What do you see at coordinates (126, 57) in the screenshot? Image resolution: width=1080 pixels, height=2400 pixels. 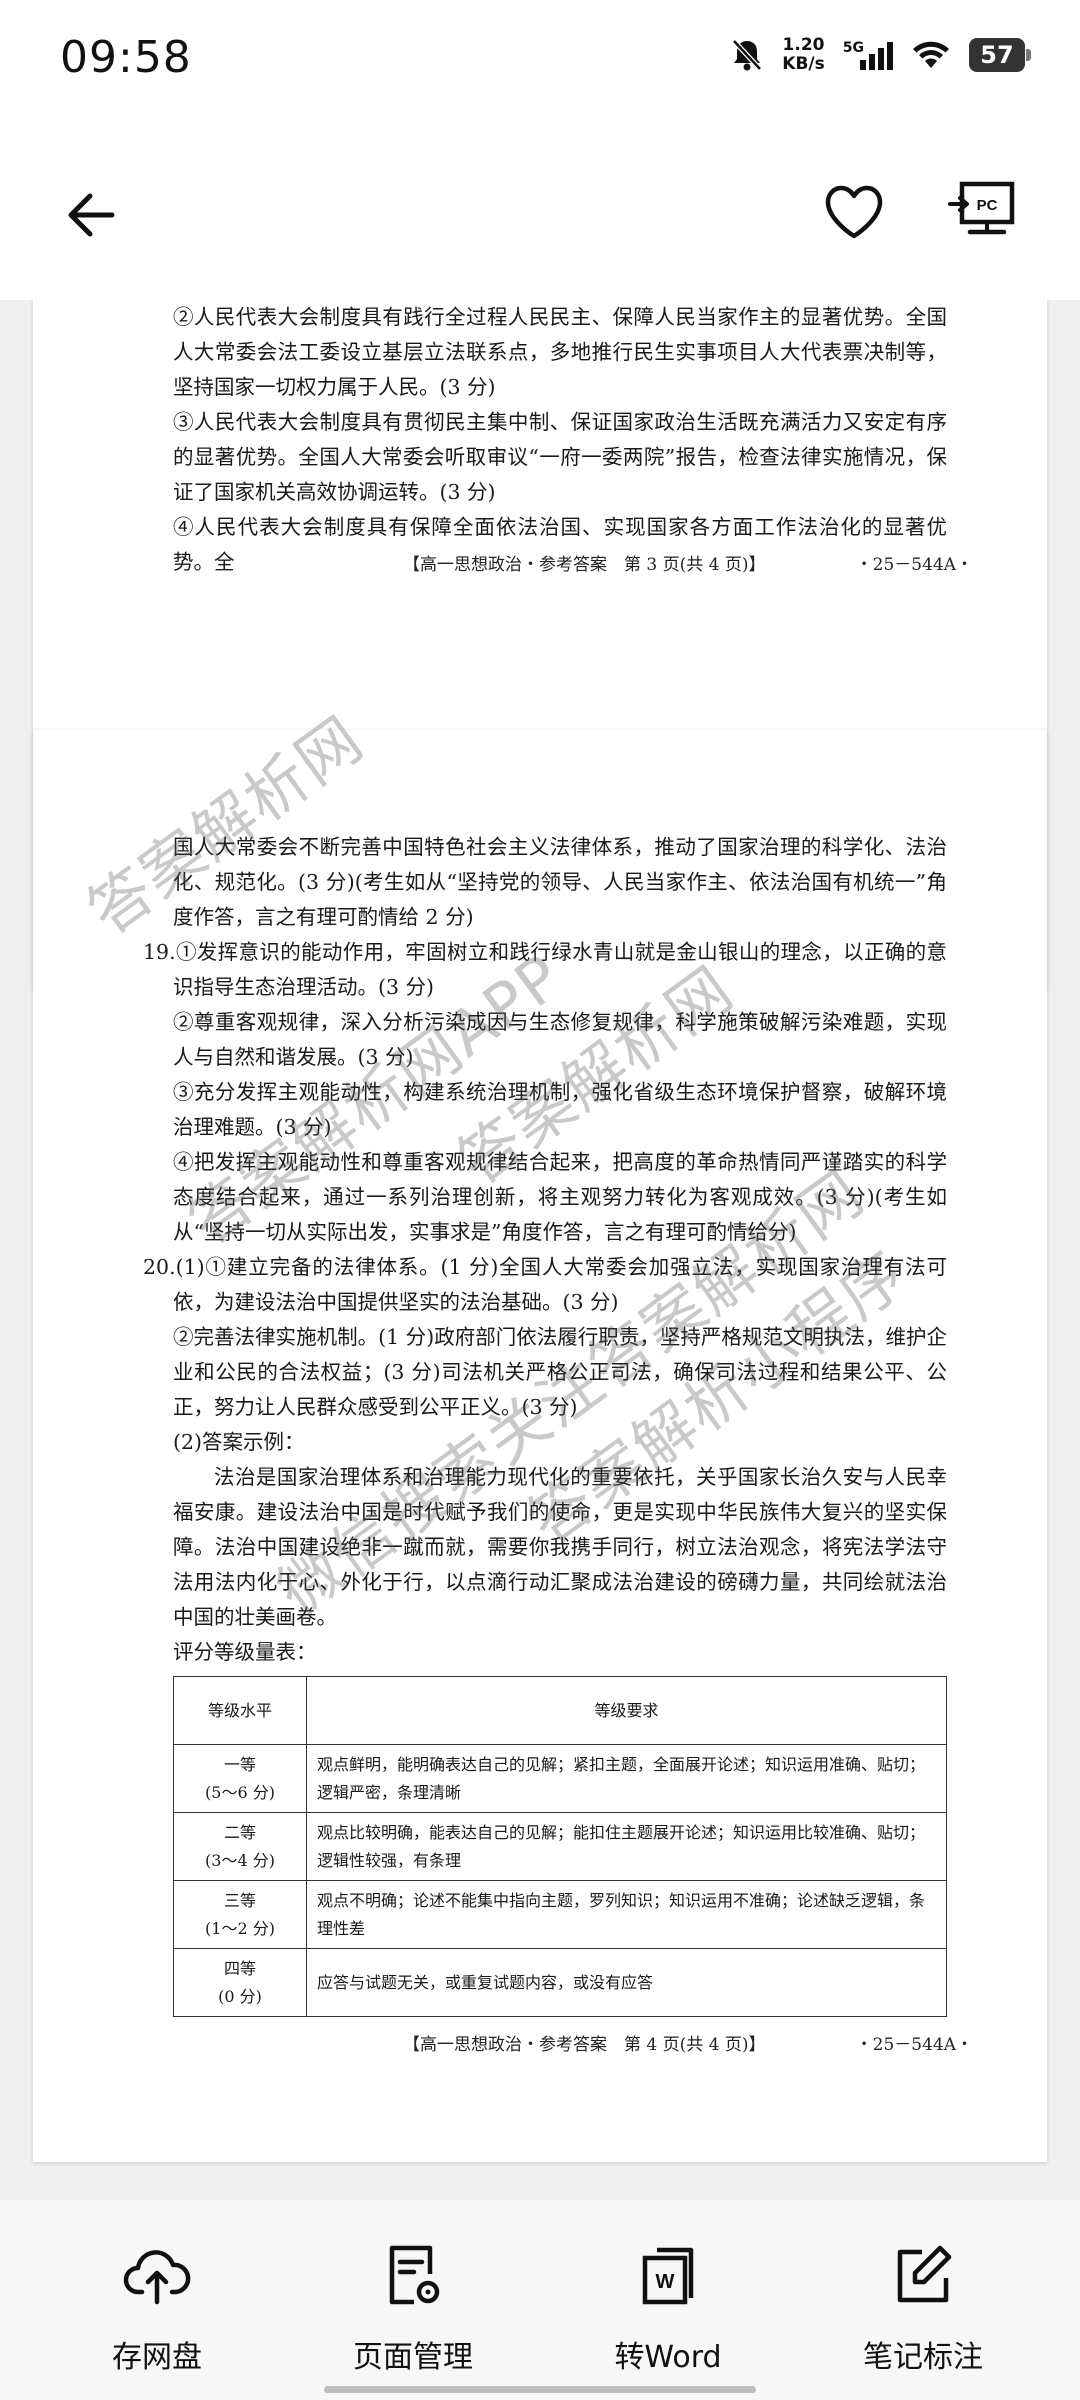 I see `clock: 09:58` at bounding box center [126, 57].